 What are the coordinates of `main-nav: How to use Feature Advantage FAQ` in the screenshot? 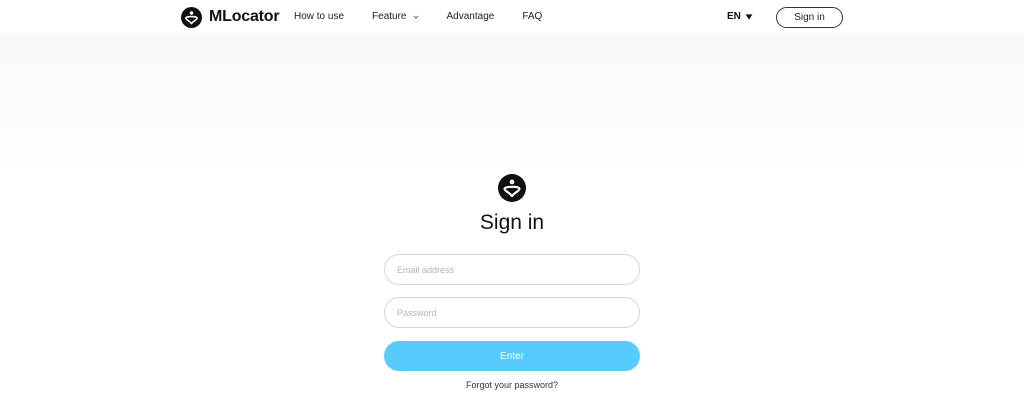 It's located at (432, 16).